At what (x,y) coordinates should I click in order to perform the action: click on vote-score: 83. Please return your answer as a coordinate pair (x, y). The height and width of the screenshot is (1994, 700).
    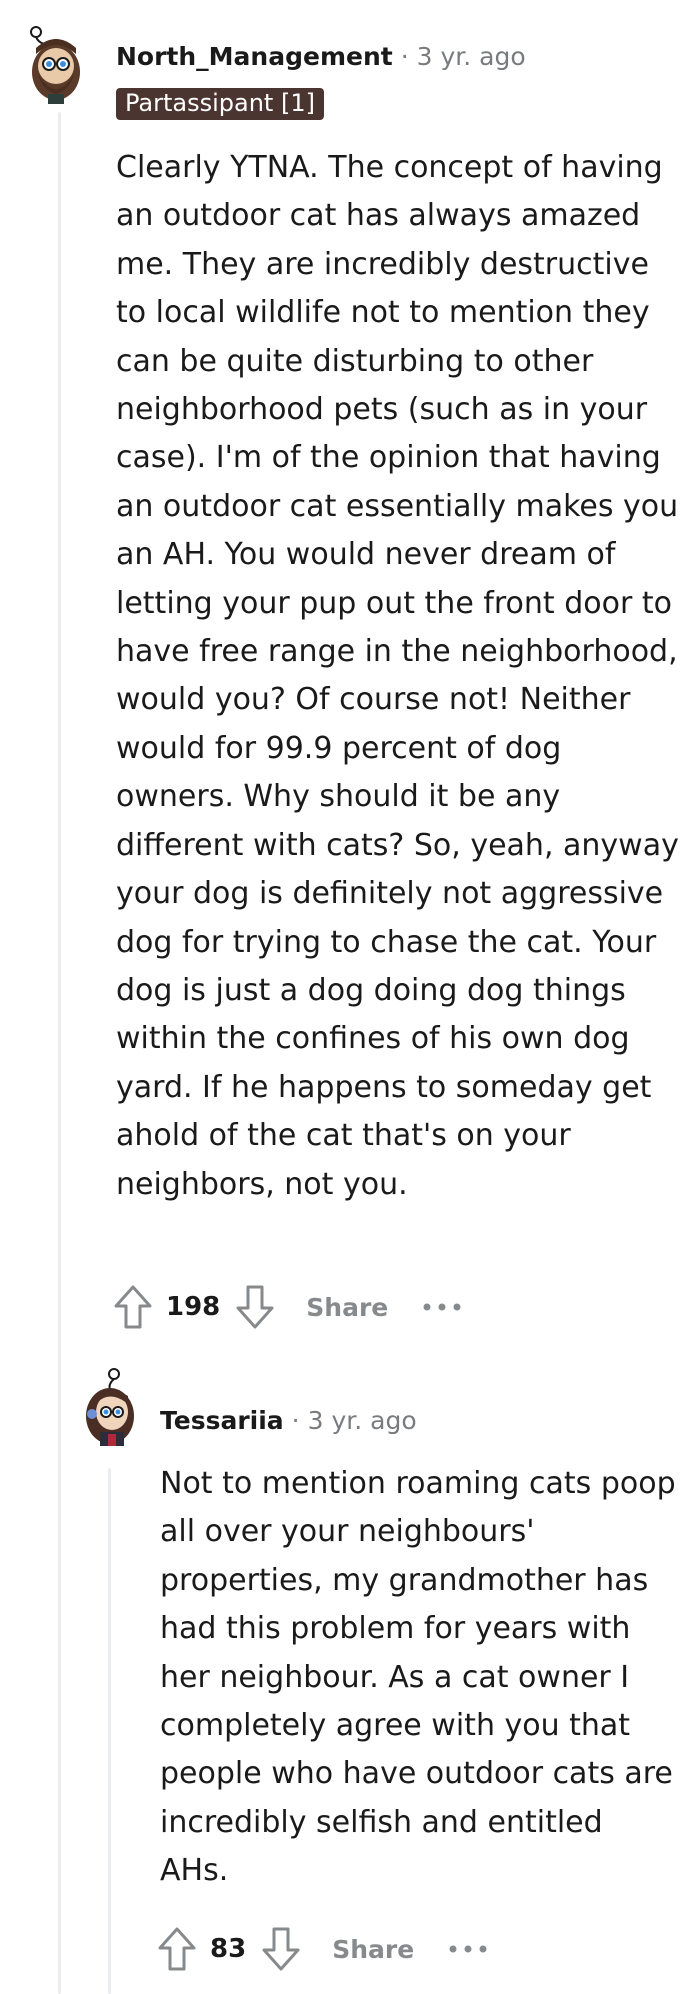
    Looking at the image, I should click on (228, 1949).